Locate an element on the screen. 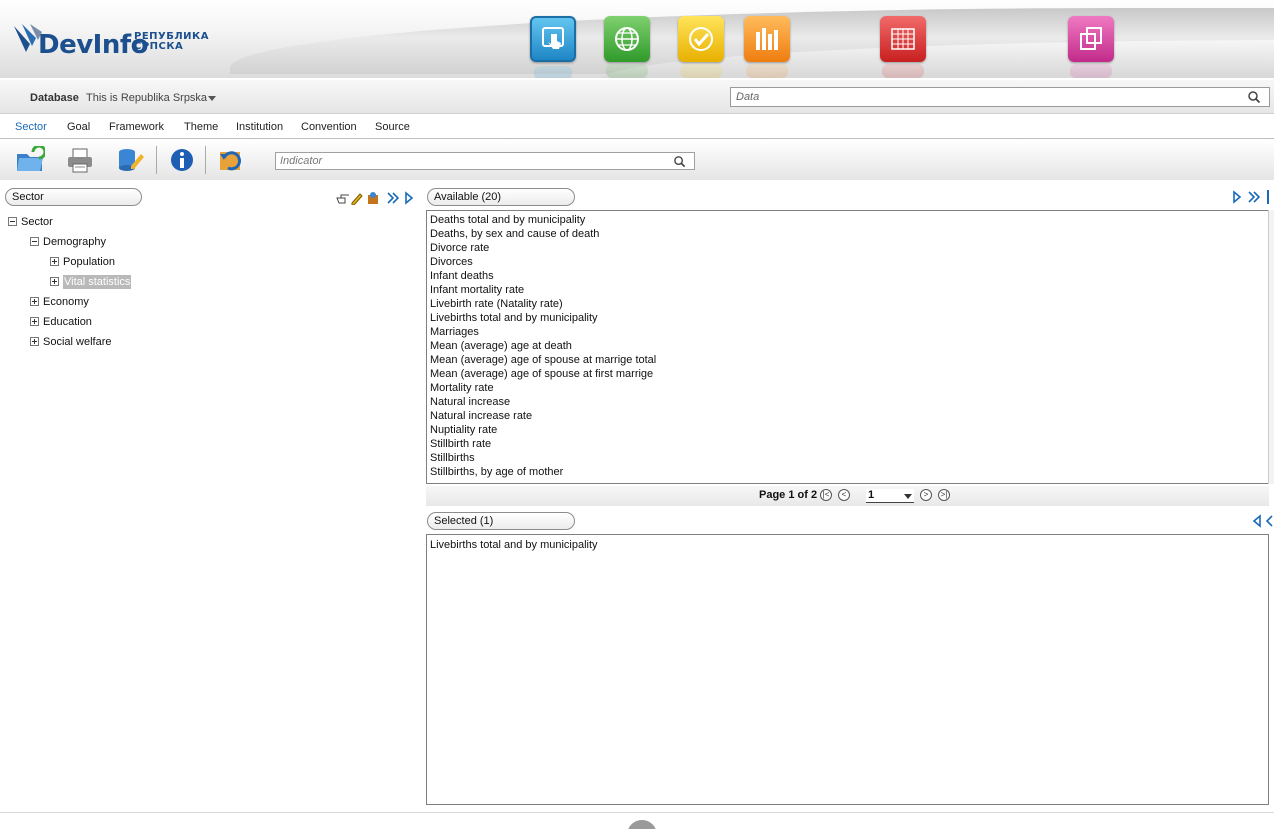 This screenshot has height=829, width=1274. list-item: Stillbirth rate is located at coordinates (460, 444).